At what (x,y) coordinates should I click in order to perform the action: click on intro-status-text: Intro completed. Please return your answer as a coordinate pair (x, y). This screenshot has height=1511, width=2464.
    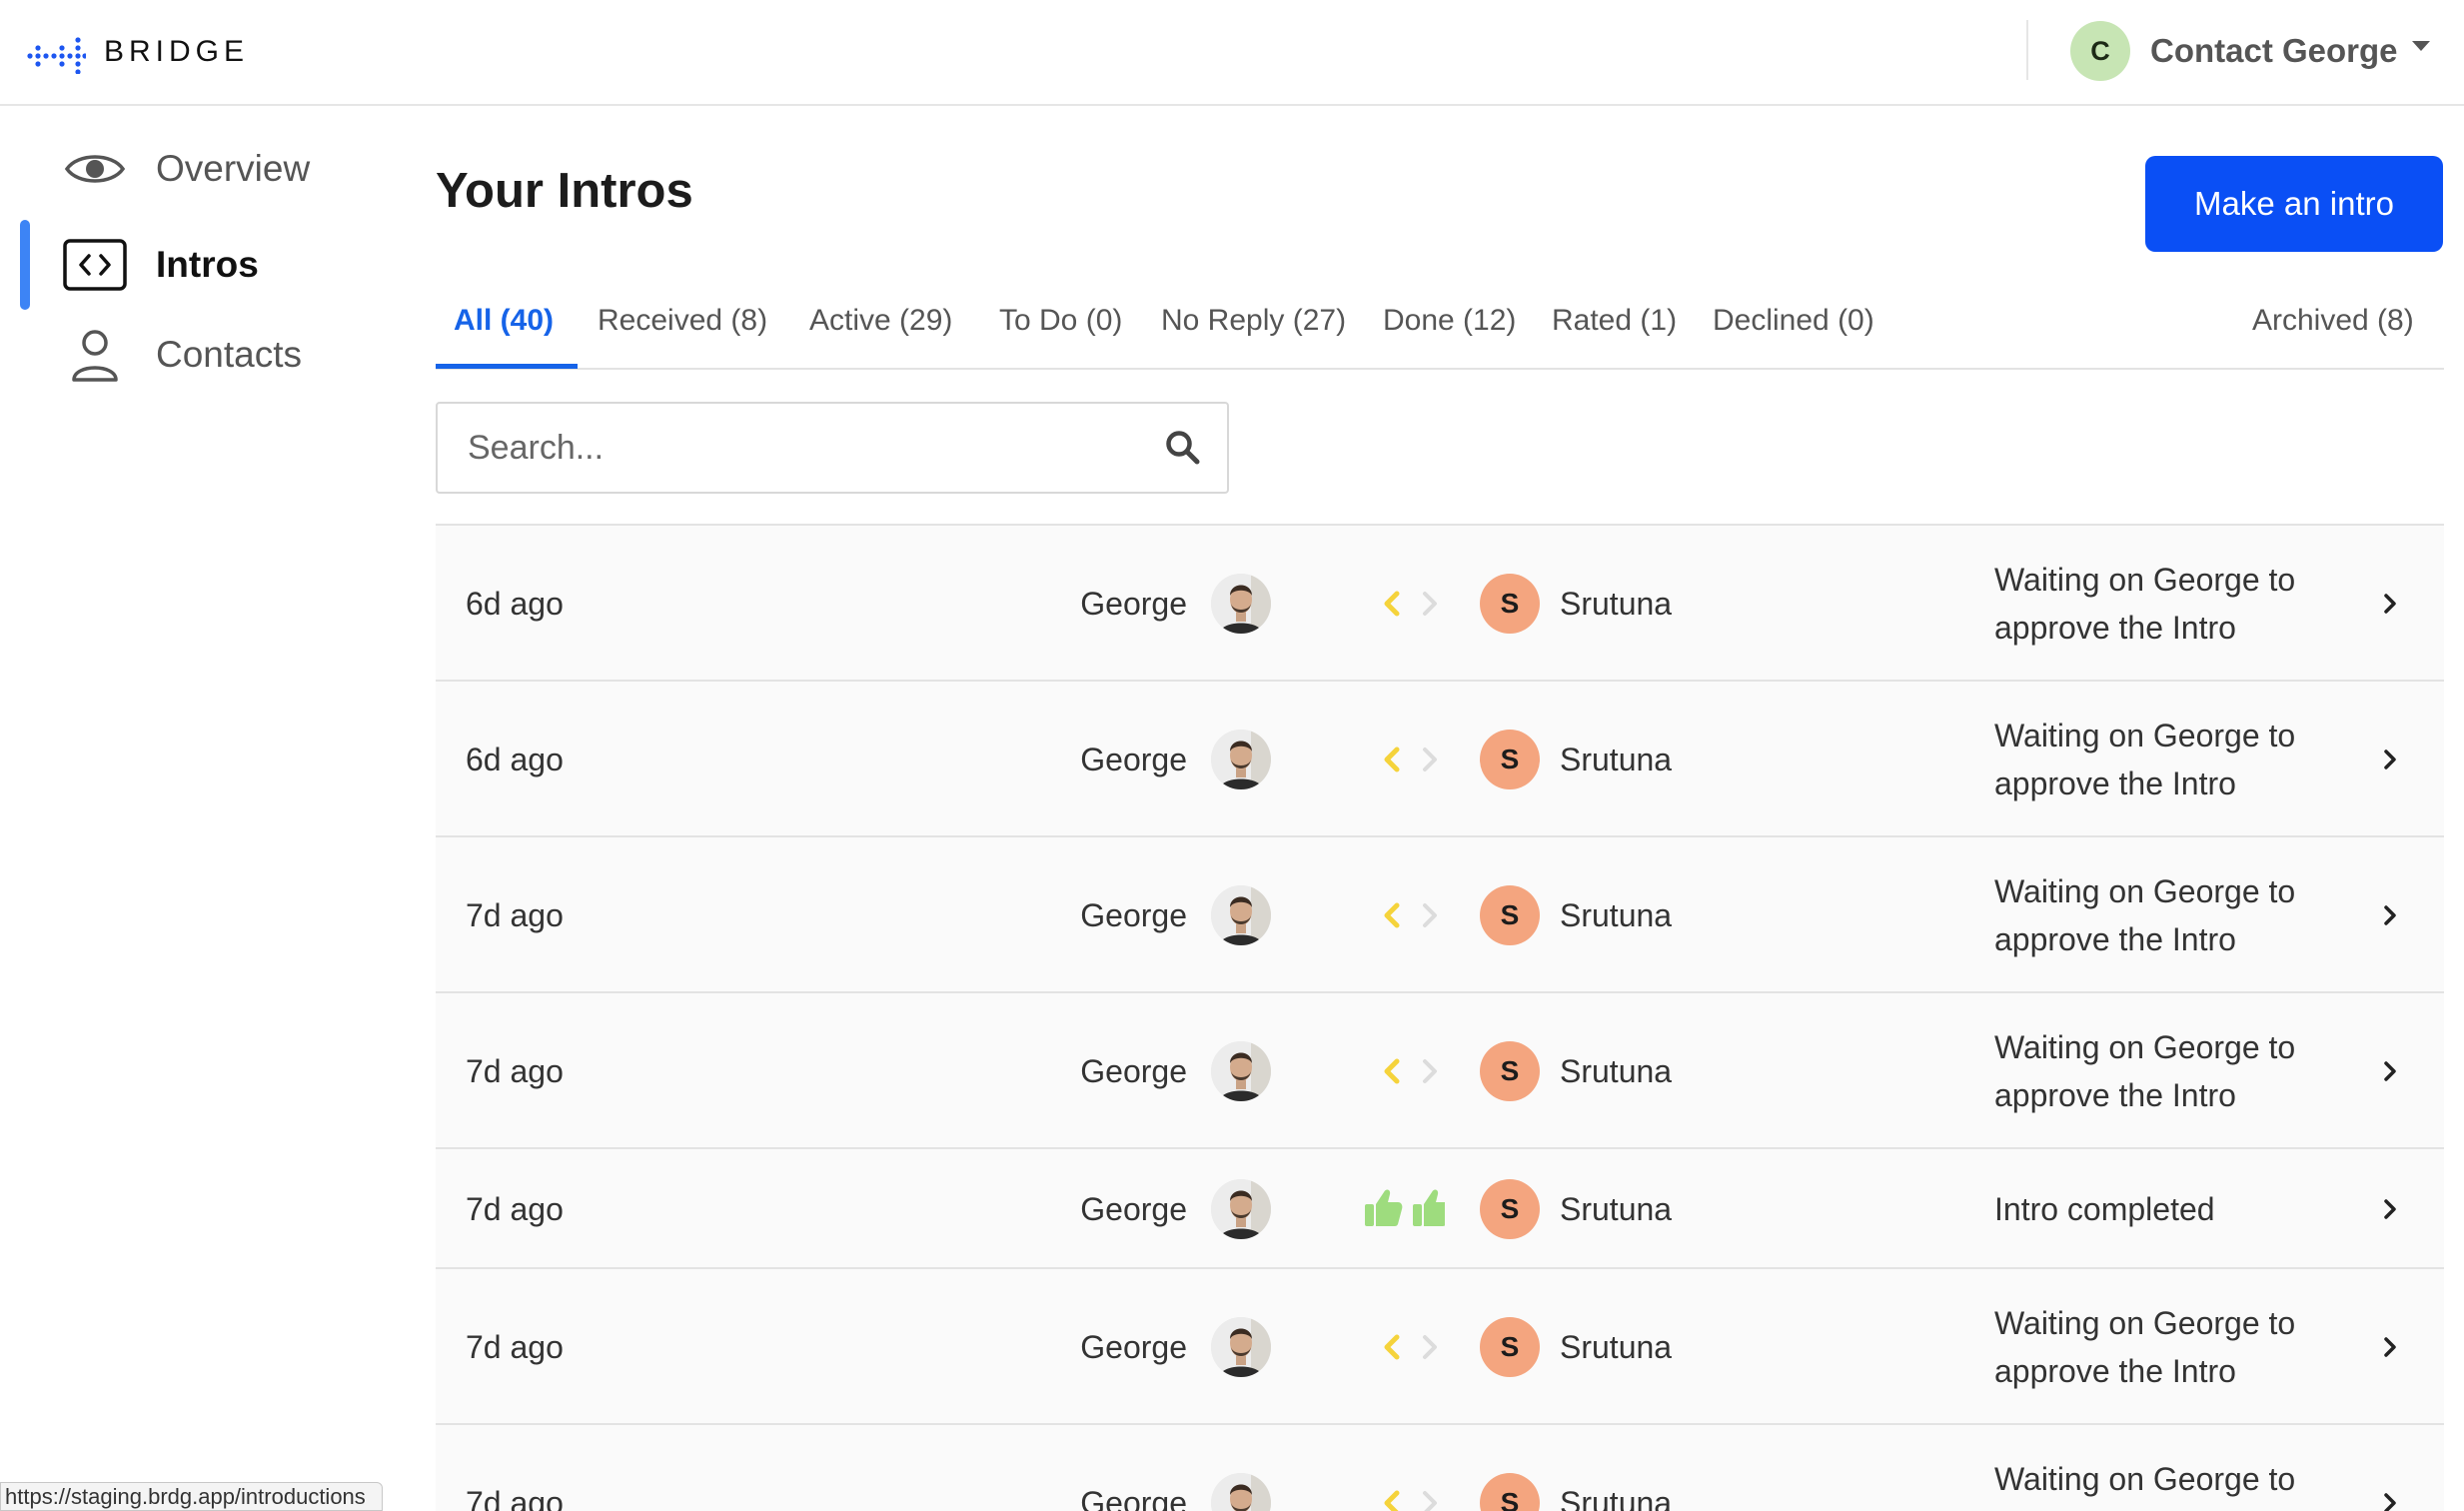
    Looking at the image, I should click on (2194, 1209).